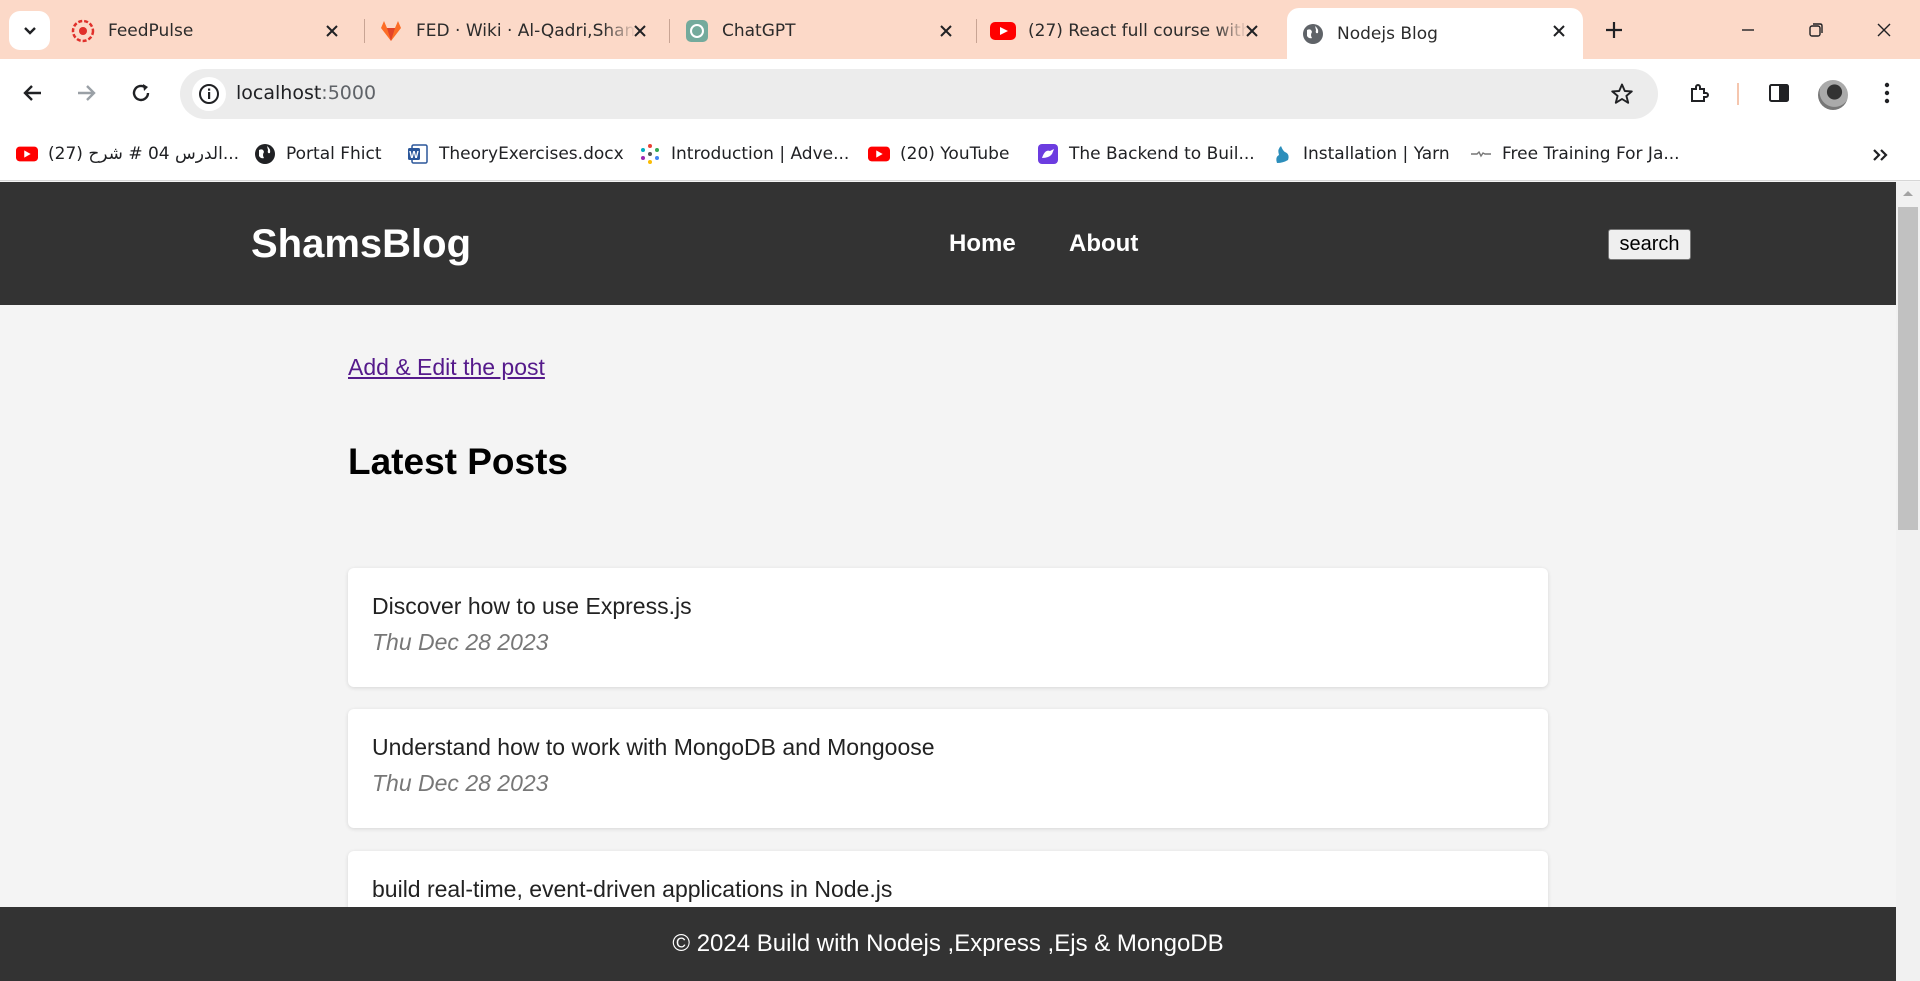 The image size is (1920, 981). I want to click on chevron-down-icon, so click(29, 30).